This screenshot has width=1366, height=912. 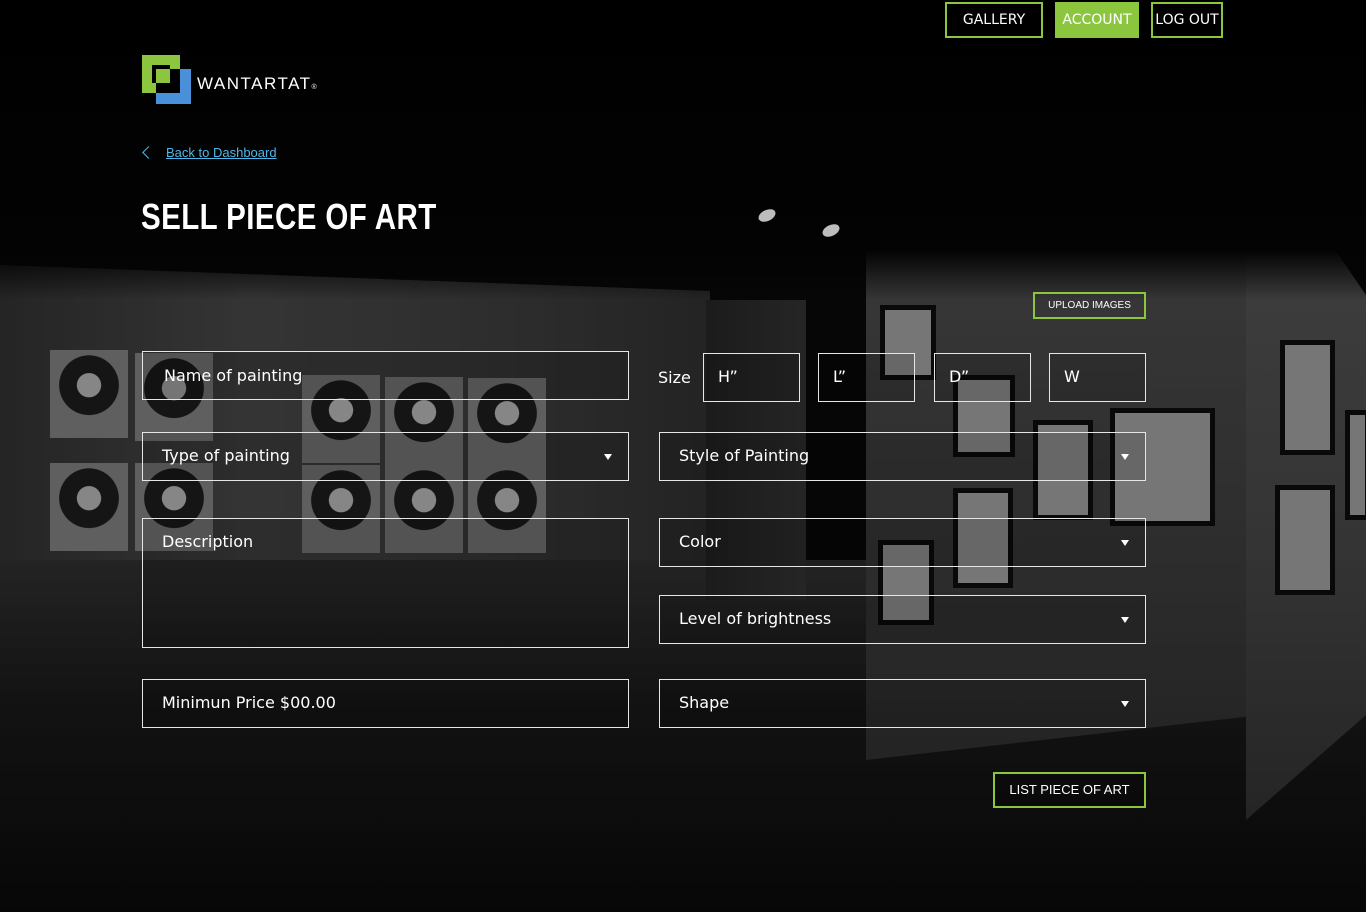 I want to click on painting-type-select: Type of painting, so click(x=385, y=456).